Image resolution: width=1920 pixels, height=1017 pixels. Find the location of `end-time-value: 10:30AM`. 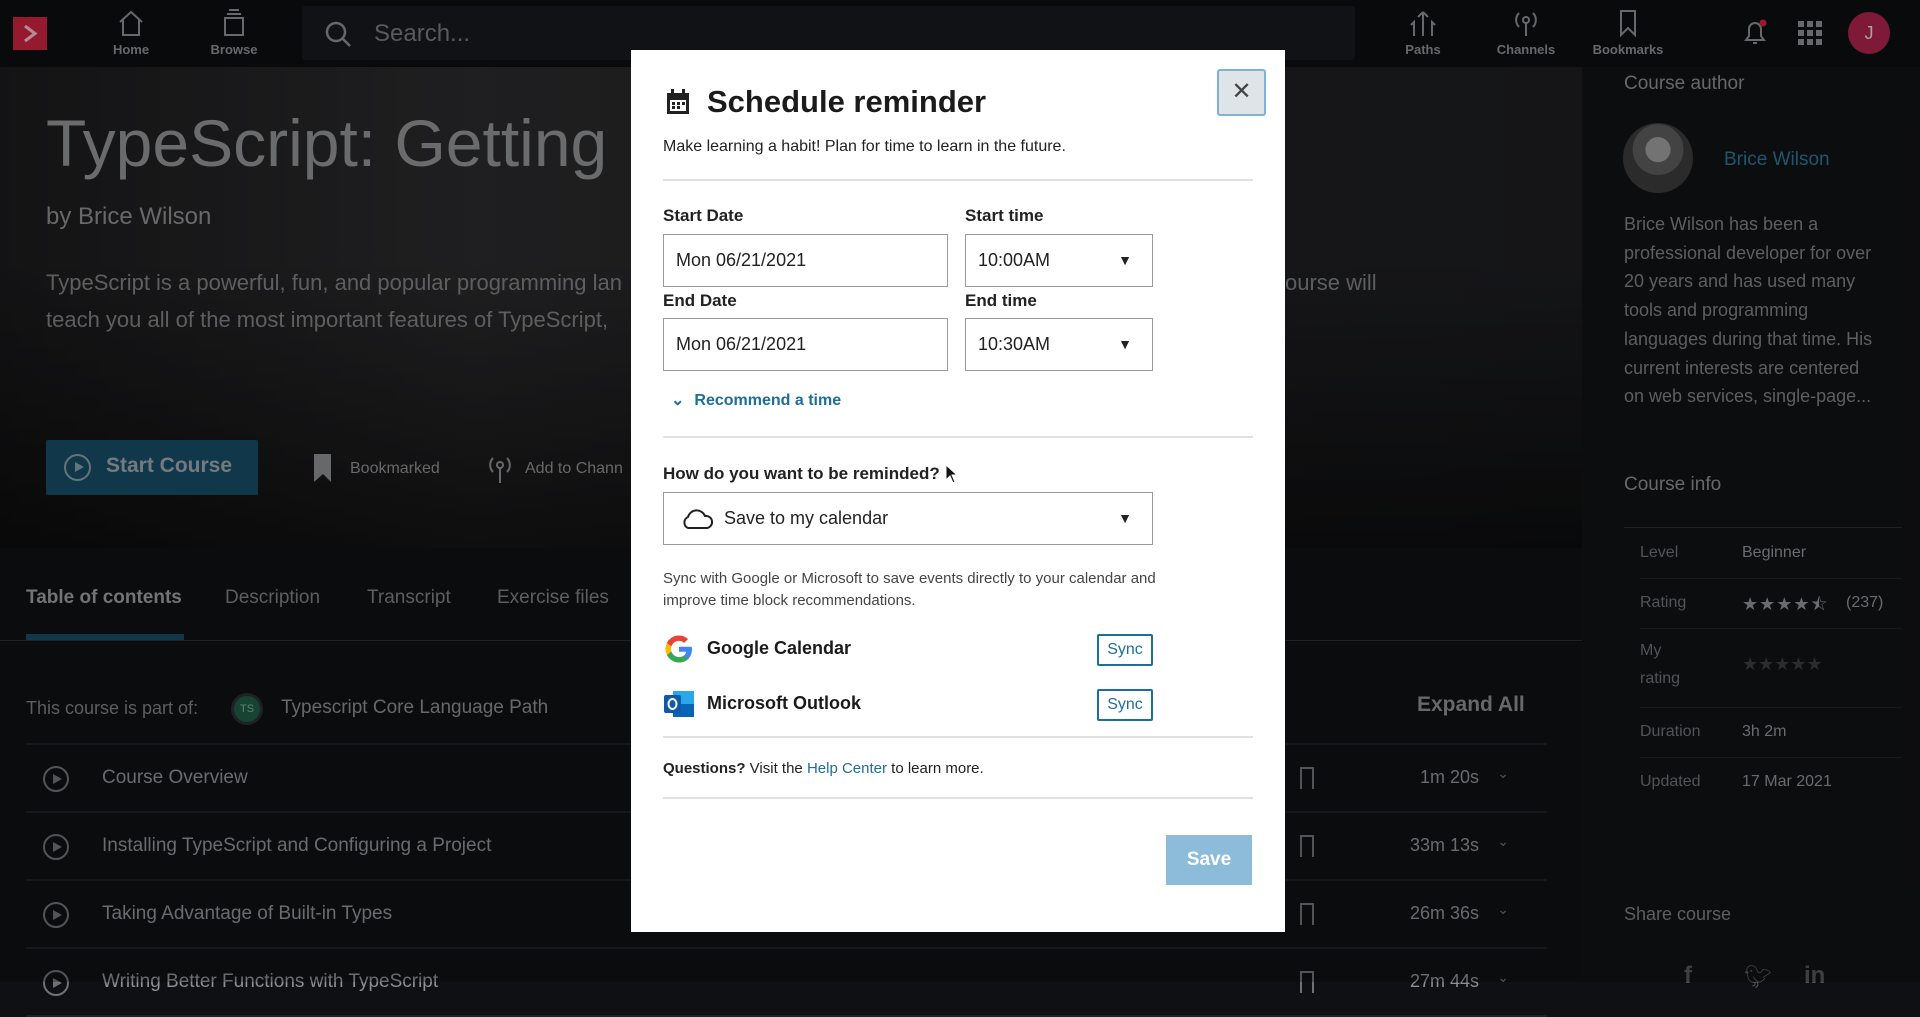

end-time-value: 10:30AM is located at coordinates (1014, 344).